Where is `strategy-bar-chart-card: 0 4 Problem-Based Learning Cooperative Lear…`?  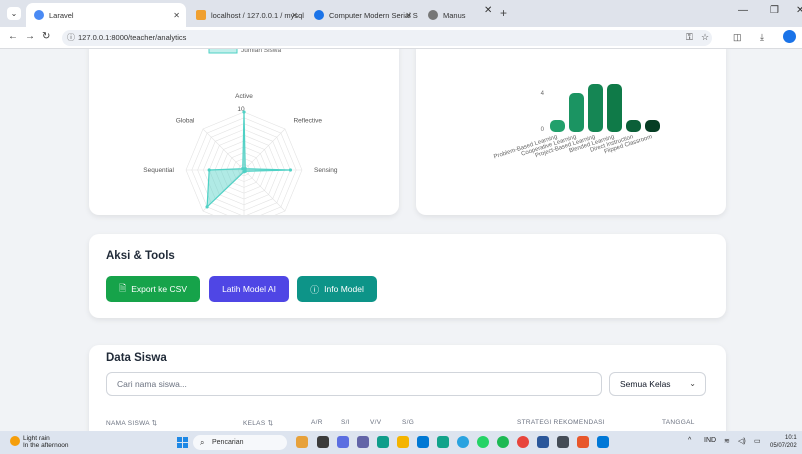
strategy-bar-chart-card: 0 4 Problem-Based Learning Cooperative Lear… is located at coordinates (571, 132).